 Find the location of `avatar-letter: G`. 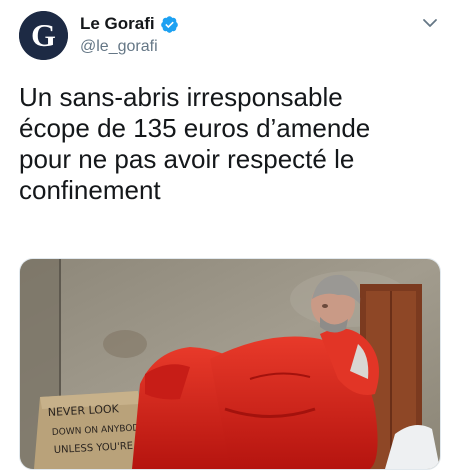

avatar-letter: G is located at coordinates (43, 35).